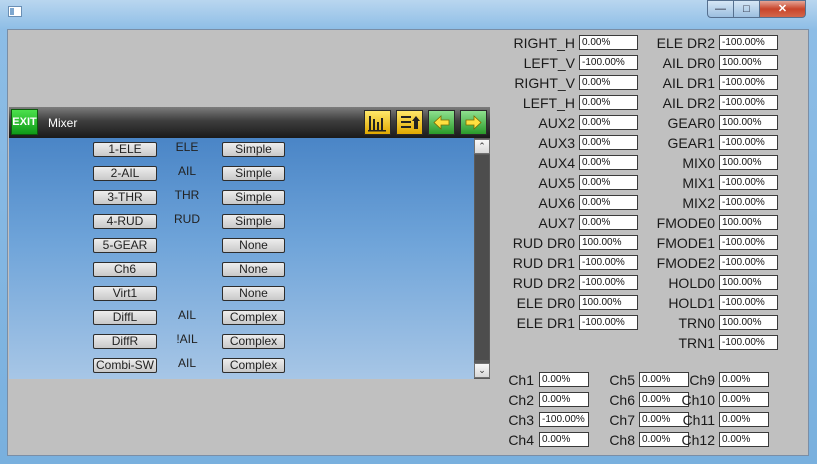 The image size is (817, 464). Describe the element at coordinates (186, 171) in the screenshot. I see `channel-source: AIL` at that location.